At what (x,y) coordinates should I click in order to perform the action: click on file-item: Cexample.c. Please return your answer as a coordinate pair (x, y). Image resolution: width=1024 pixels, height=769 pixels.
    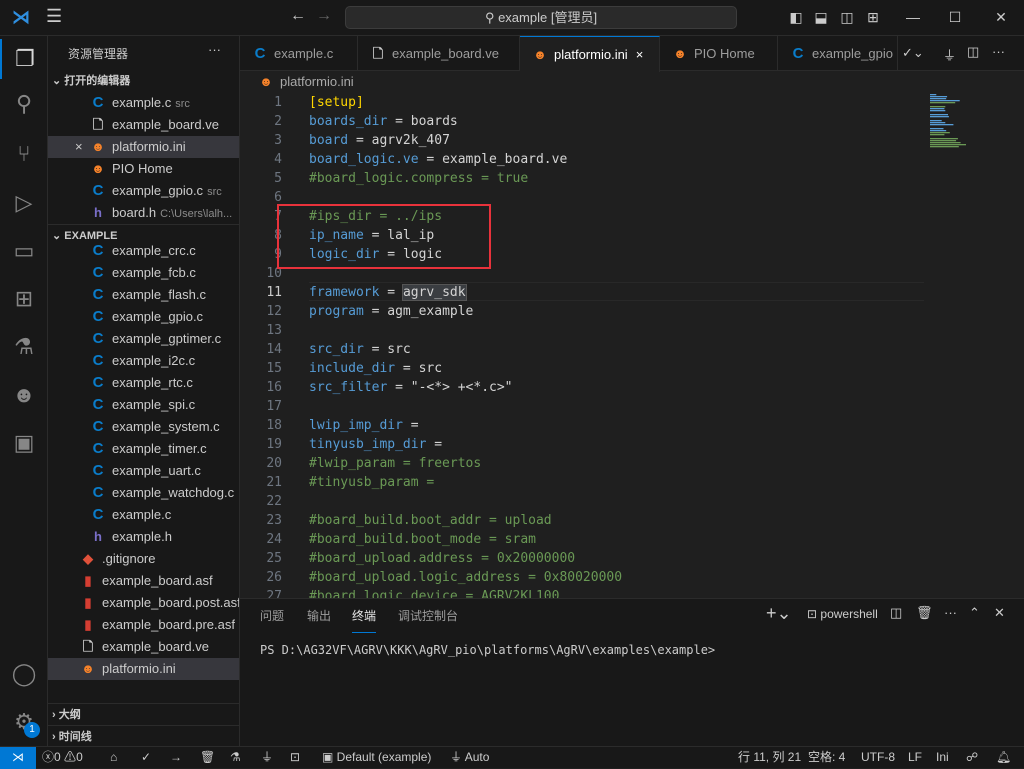
    Looking at the image, I should click on (143, 515).